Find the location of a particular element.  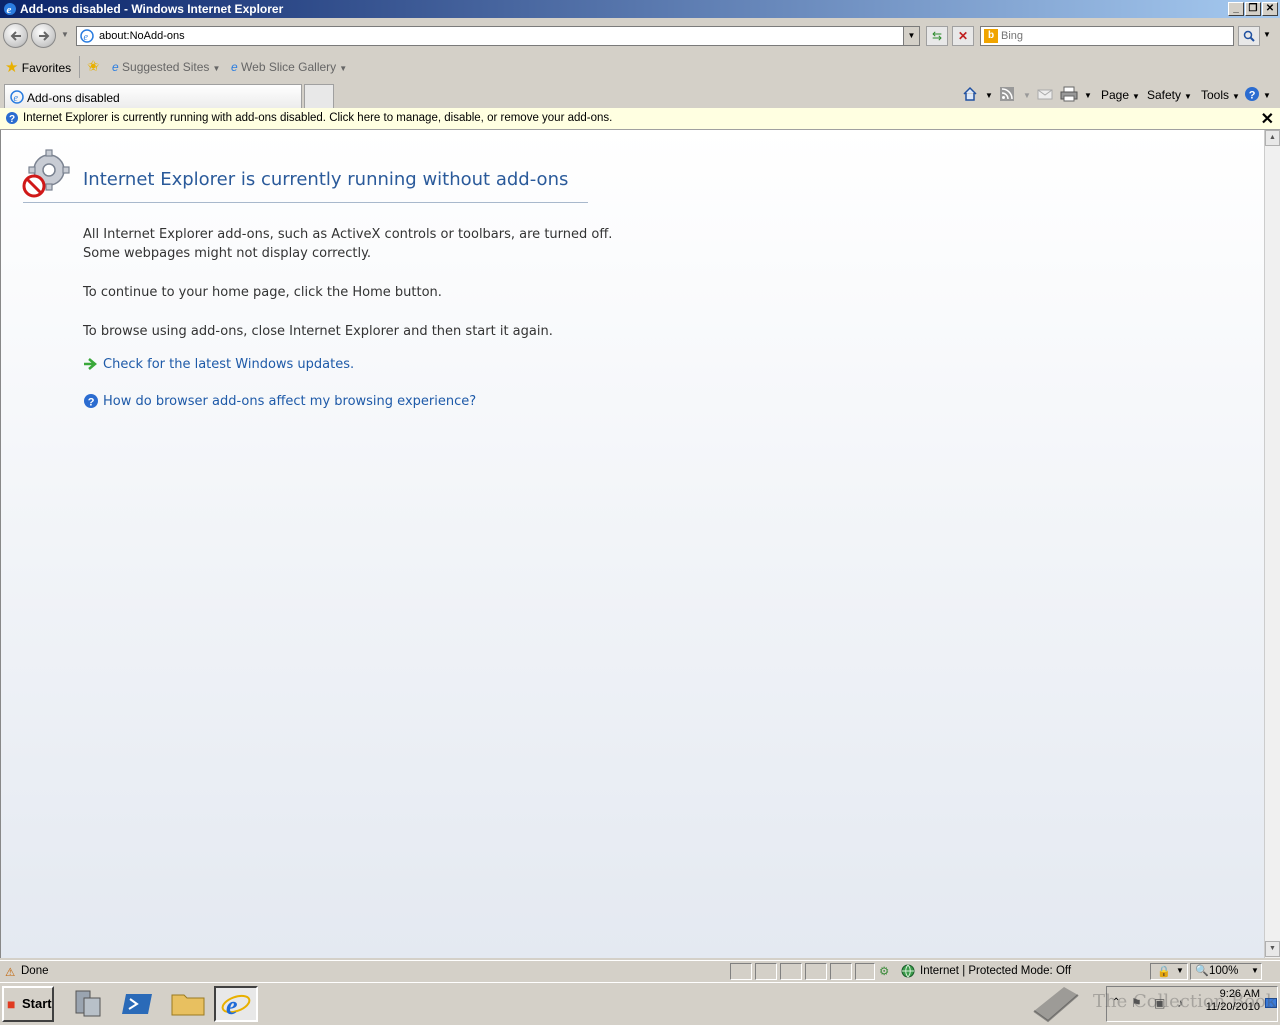

tools-menu: Tools ▼ is located at coordinates (1220, 95).